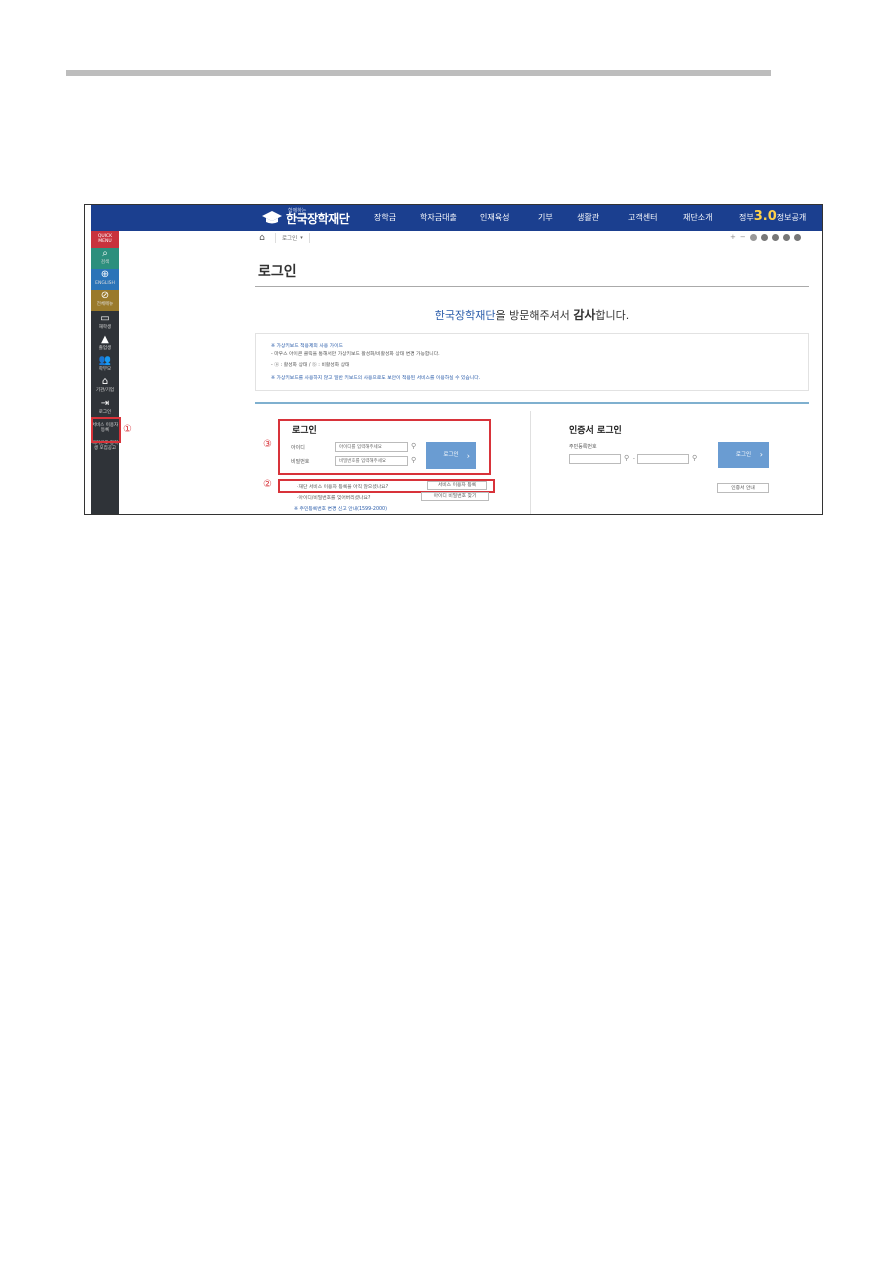 The image size is (893, 1262). I want to click on welcome-text-end: 합니다., so click(612, 315).